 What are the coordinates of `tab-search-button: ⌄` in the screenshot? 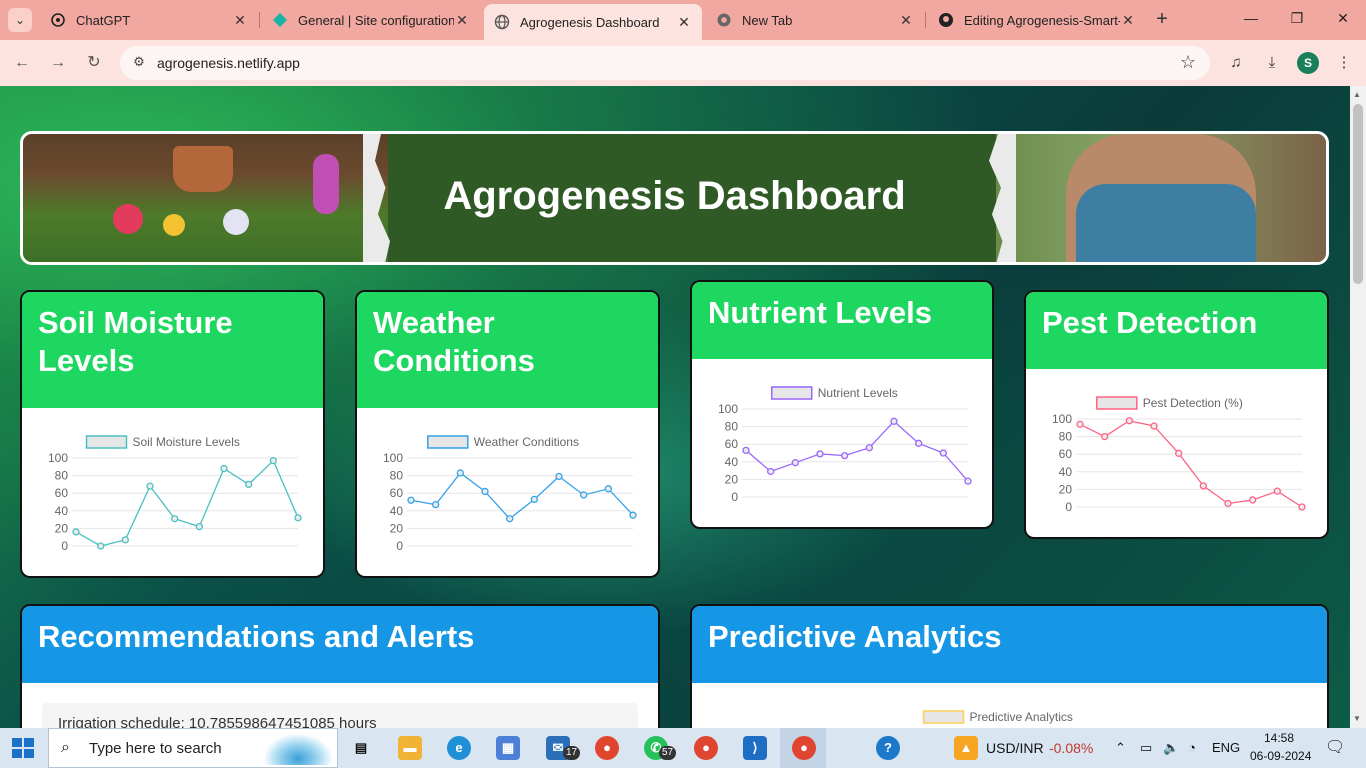 It's located at (20, 20).